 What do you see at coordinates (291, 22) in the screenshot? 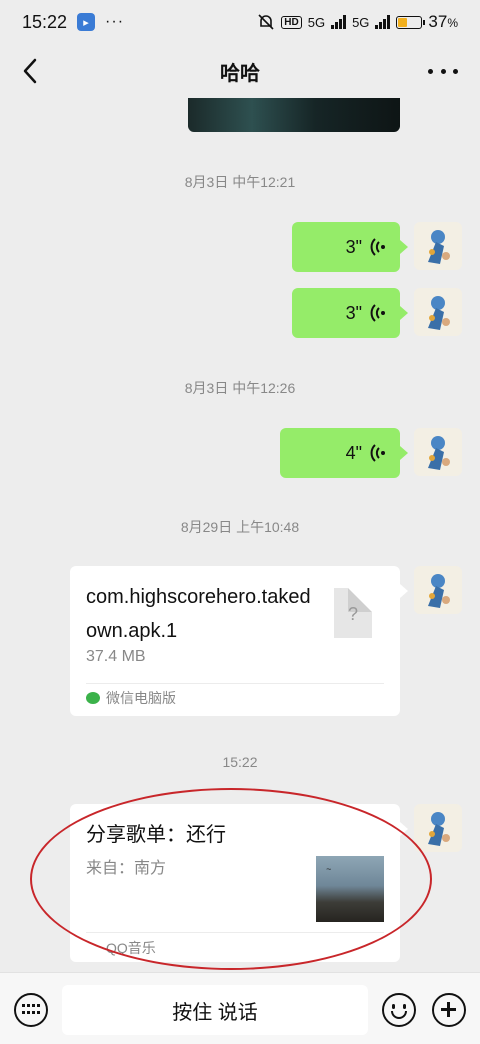
I see `hd-badge: HD` at bounding box center [291, 22].